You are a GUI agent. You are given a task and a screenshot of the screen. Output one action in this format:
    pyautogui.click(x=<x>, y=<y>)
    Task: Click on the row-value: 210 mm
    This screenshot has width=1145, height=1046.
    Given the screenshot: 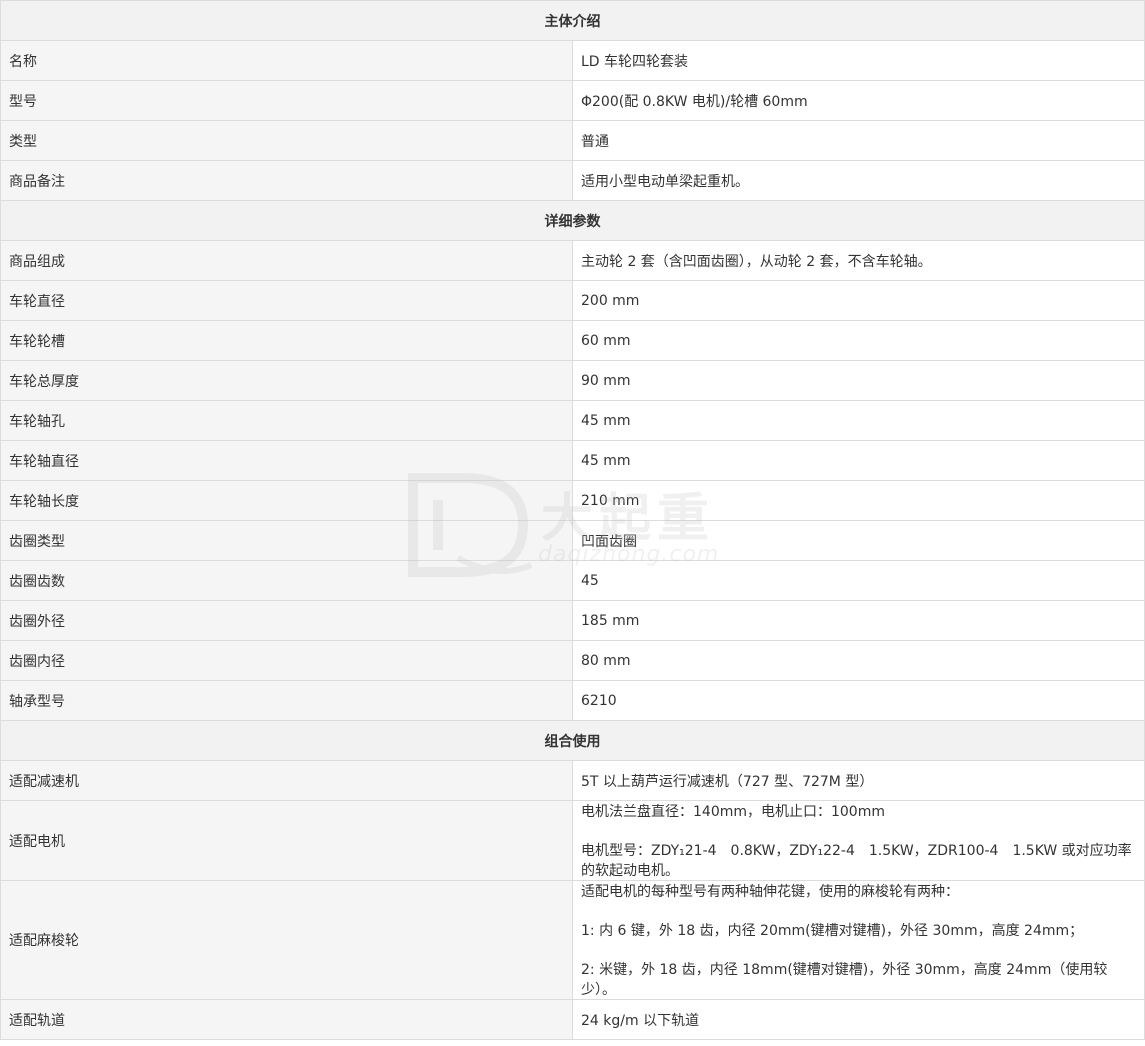 What is the action you would take?
    pyautogui.click(x=858, y=500)
    